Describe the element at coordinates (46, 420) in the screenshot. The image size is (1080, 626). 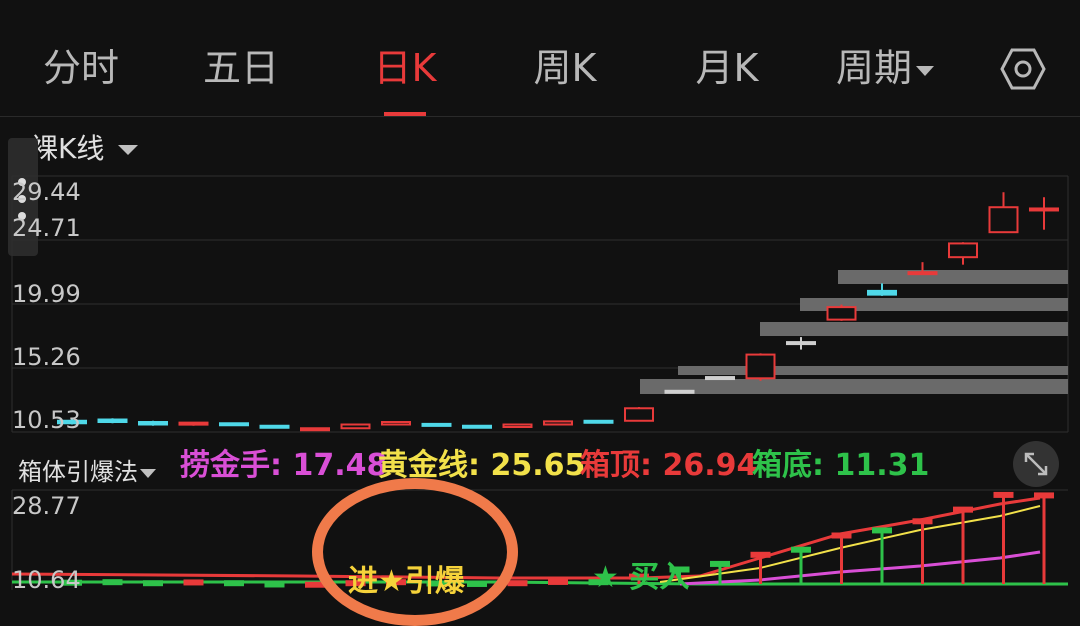
I see `y-axis-label: 10.53` at that location.